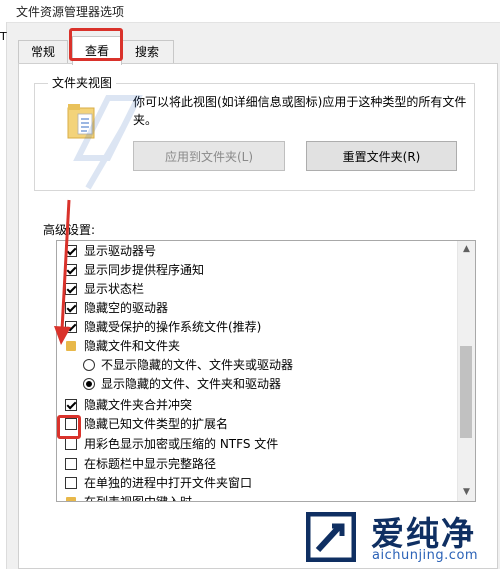 Image resolution: width=500 pixels, height=569 pixels. What do you see at coordinates (62, 272) in the screenshot?
I see `red-arrow-annotation` at bounding box center [62, 272].